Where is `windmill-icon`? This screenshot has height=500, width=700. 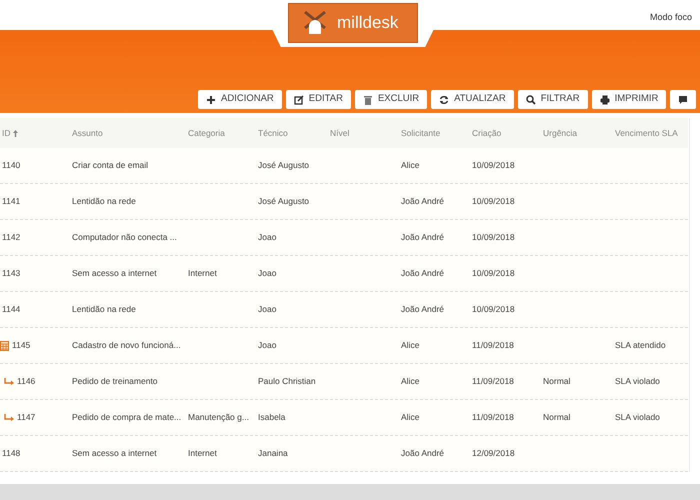
windmill-icon is located at coordinates (315, 23).